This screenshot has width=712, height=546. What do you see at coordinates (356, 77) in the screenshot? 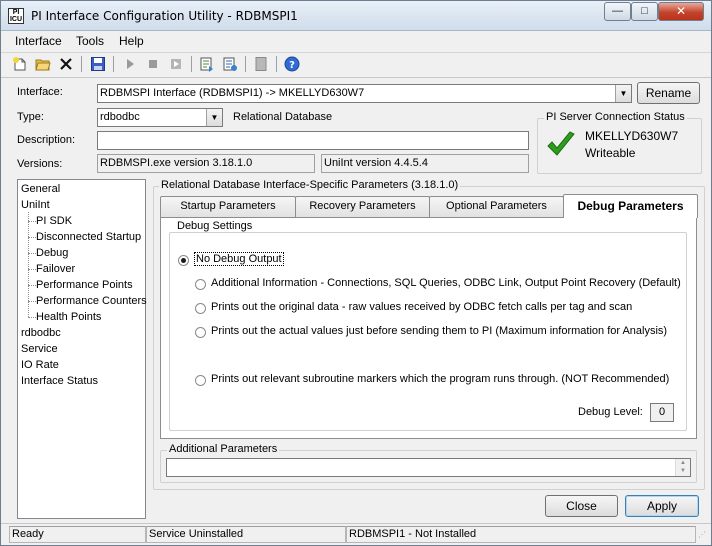
I see `toolbar-divider` at bounding box center [356, 77].